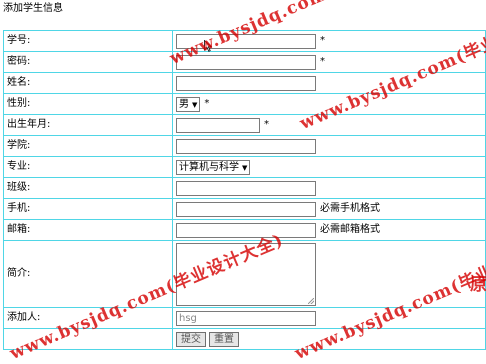 The width and height of the screenshot is (486, 364). Describe the element at coordinates (329, 318) in the screenshot. I see `added-by-cell: hsg` at that location.